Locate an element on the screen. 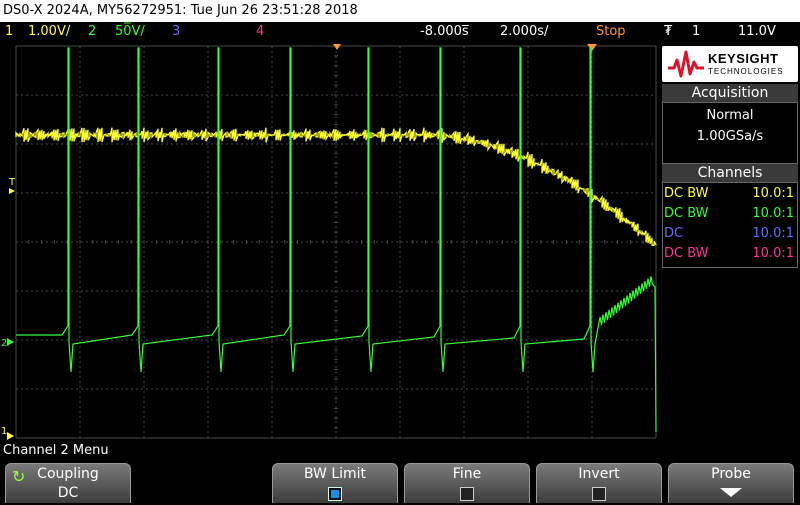 This screenshot has width=800, height=505. ch1-scale: 1.00V/ is located at coordinates (49, 32).